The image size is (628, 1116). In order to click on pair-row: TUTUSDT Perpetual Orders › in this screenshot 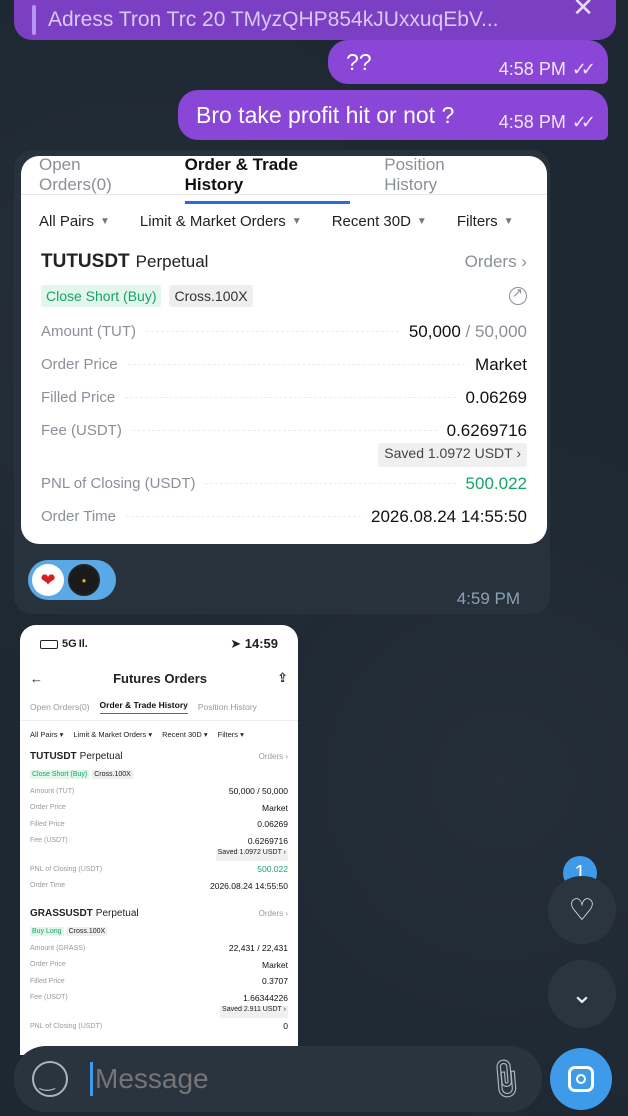, I will do `click(284, 262)`.